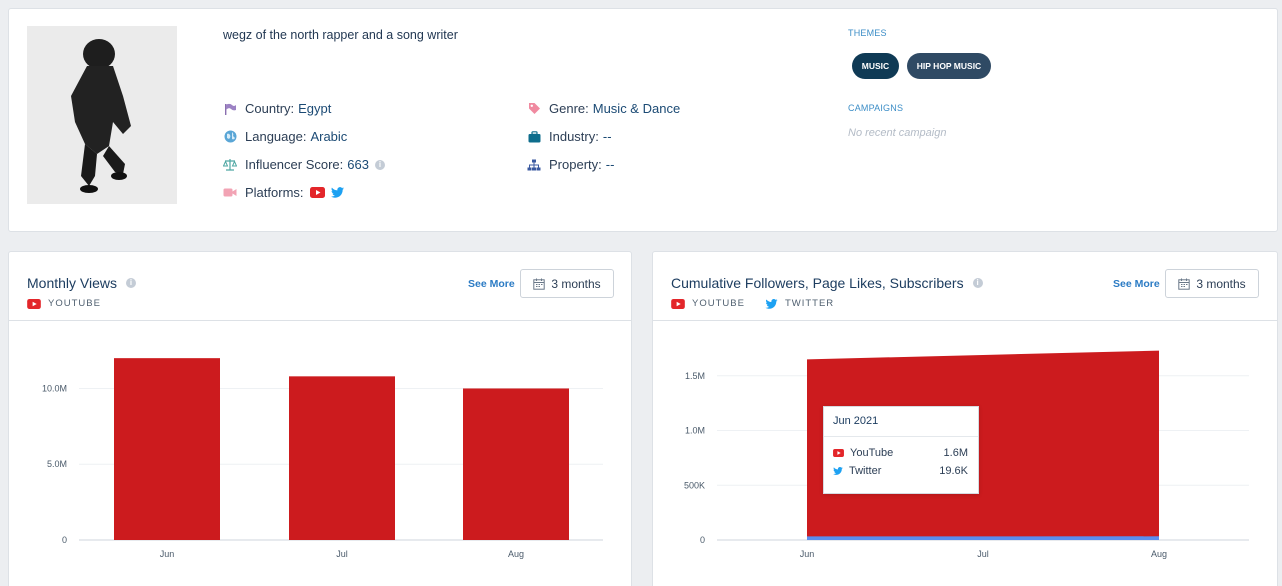 The width and height of the screenshot is (1282, 586). What do you see at coordinates (610, 164) in the screenshot?
I see `property-value: --` at bounding box center [610, 164].